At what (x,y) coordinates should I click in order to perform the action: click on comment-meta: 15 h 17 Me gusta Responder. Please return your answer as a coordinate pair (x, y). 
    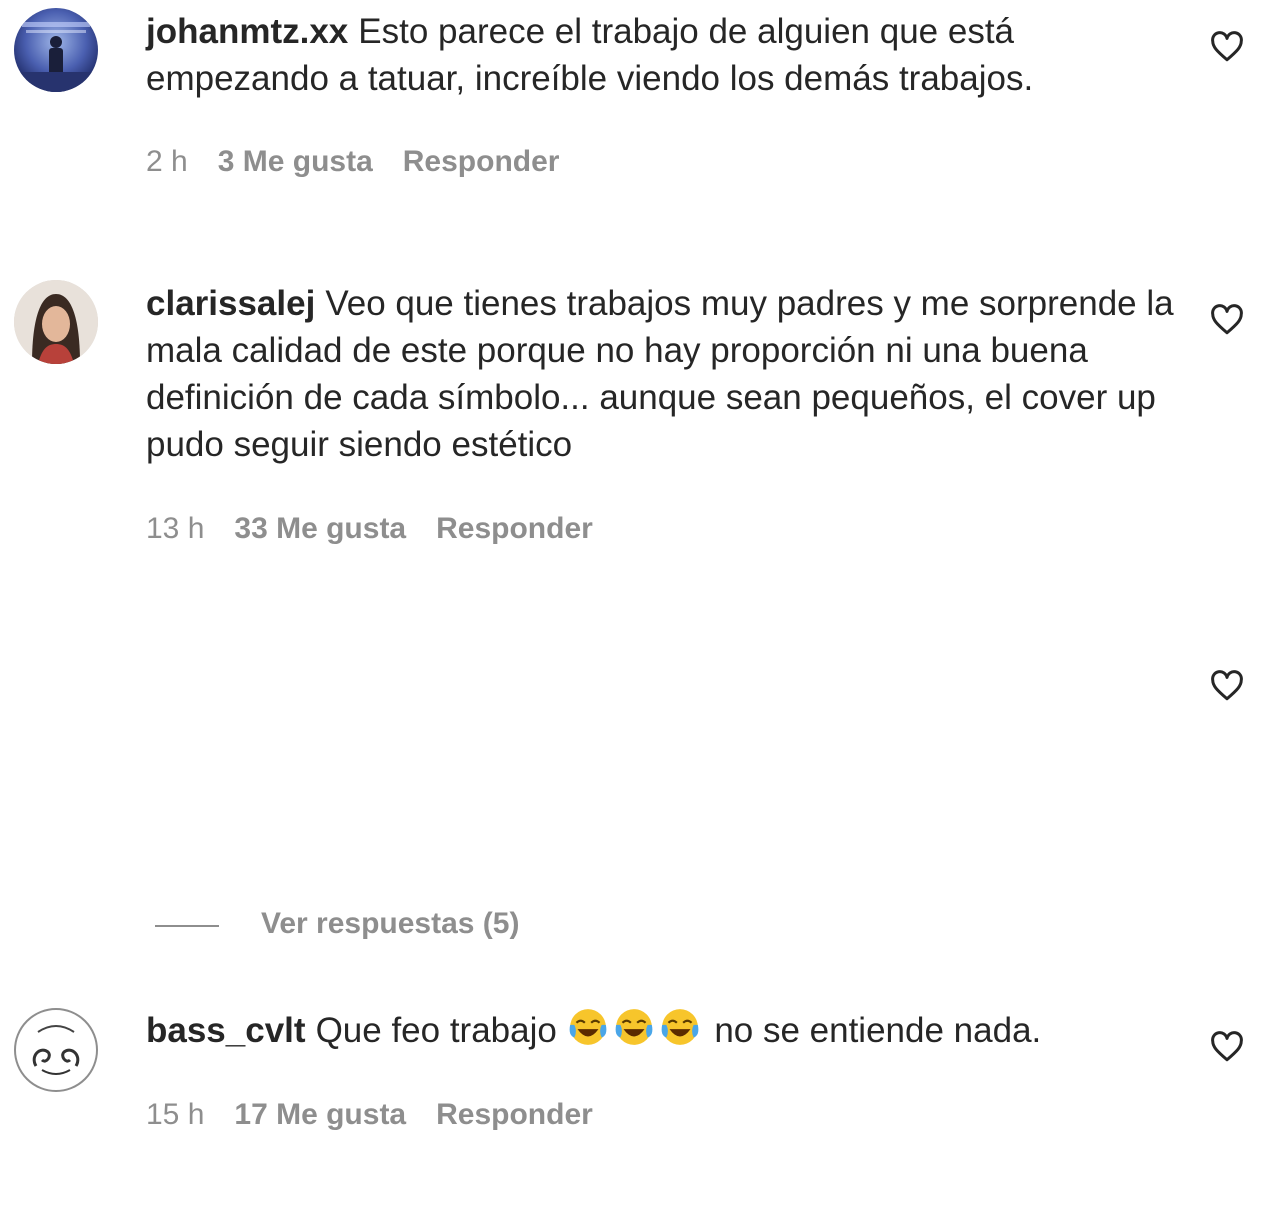
    Looking at the image, I should click on (384, 1115).